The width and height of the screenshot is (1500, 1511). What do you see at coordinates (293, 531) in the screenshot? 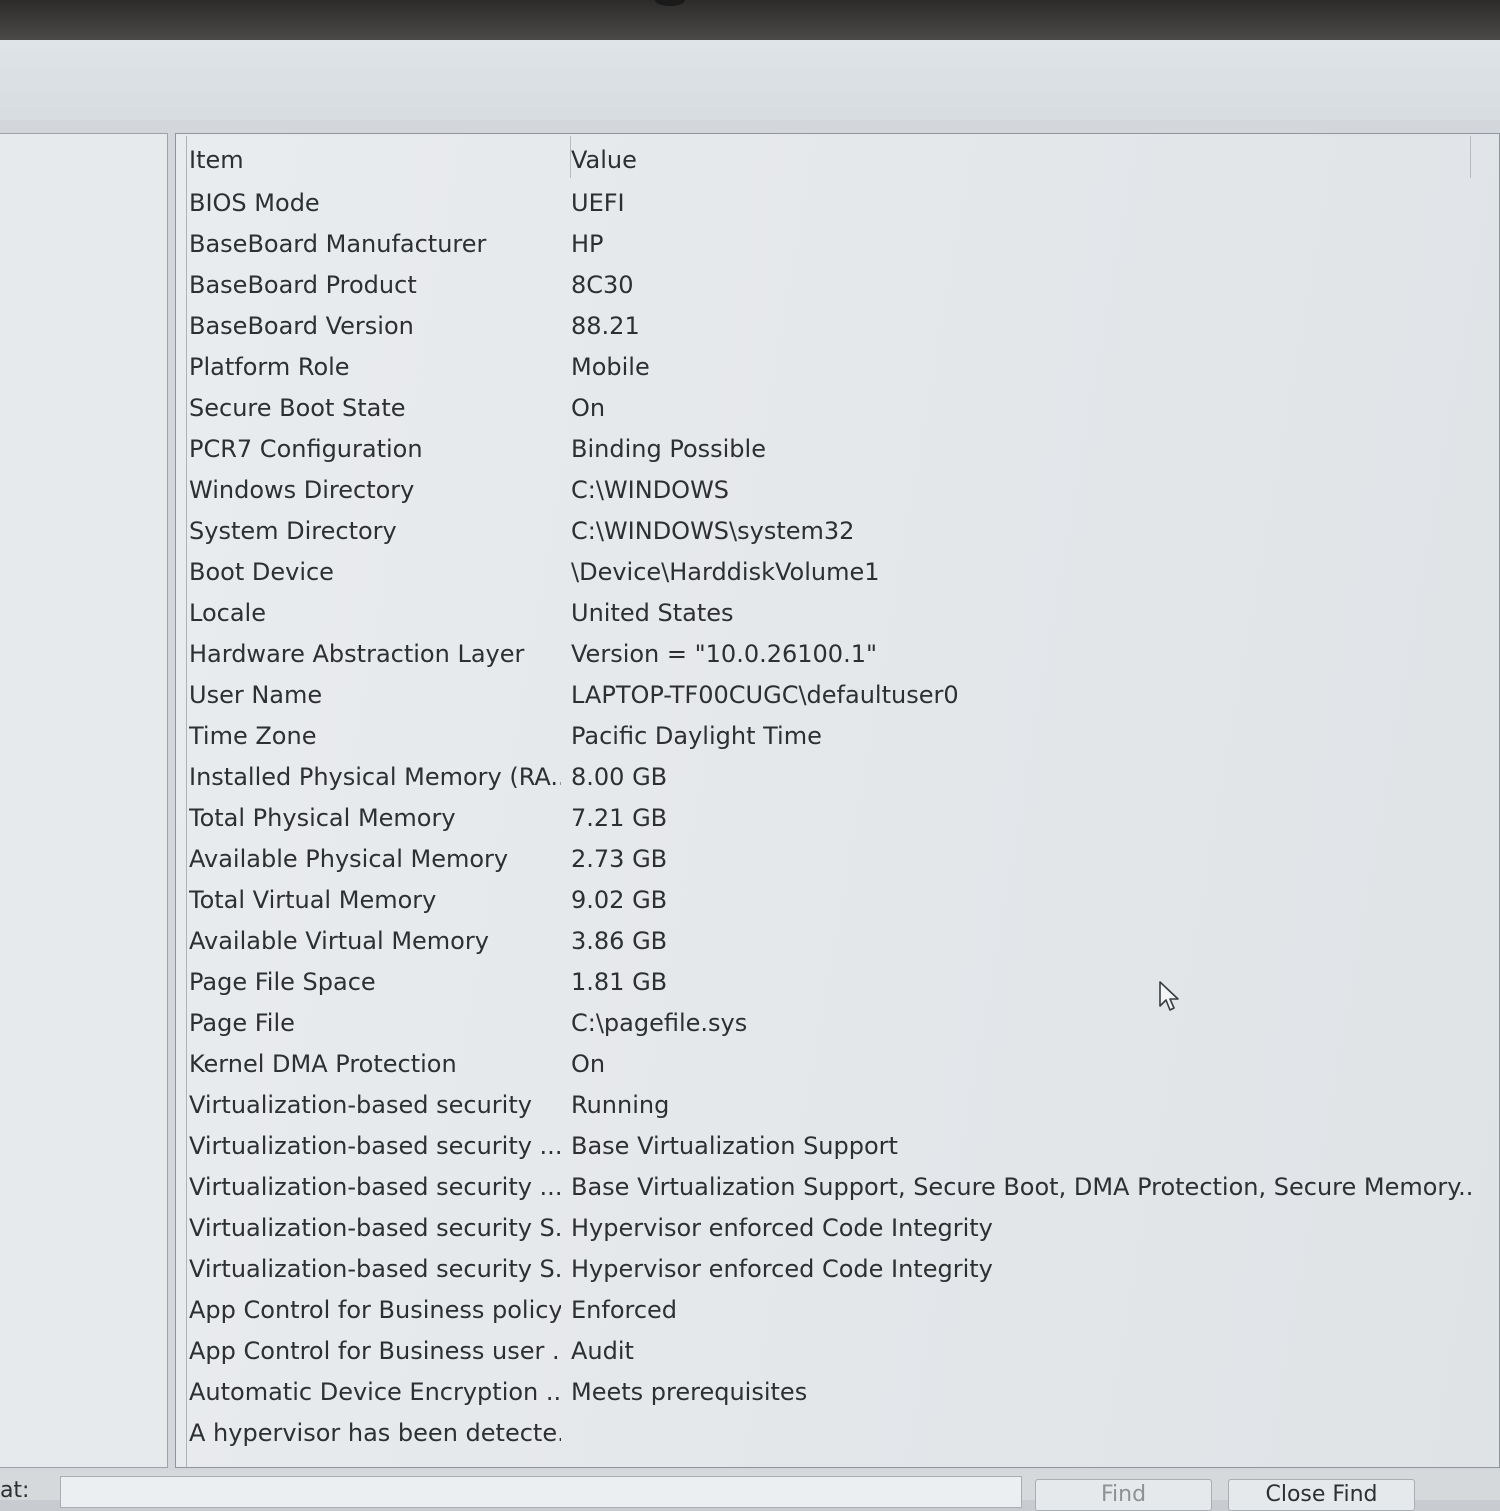
I see `row-item-cell: System Directory` at bounding box center [293, 531].